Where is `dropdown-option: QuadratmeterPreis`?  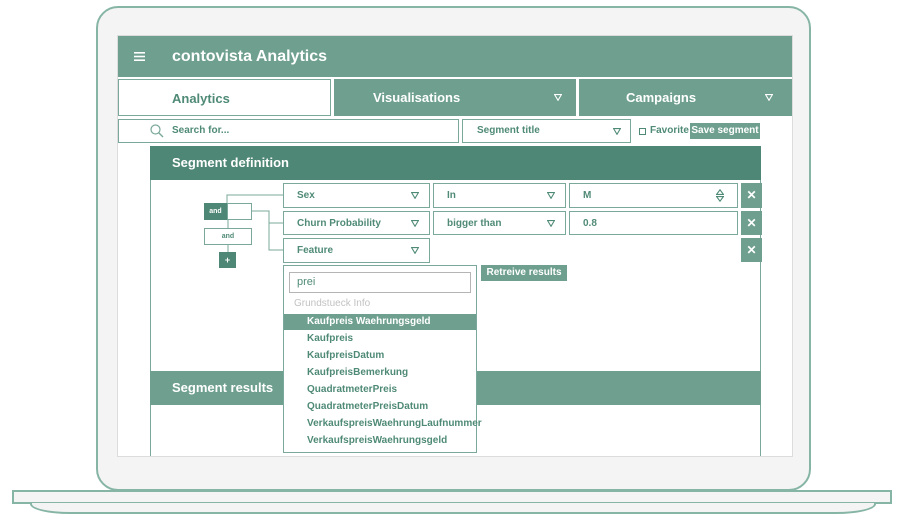 dropdown-option: QuadratmeterPreis is located at coordinates (380, 390).